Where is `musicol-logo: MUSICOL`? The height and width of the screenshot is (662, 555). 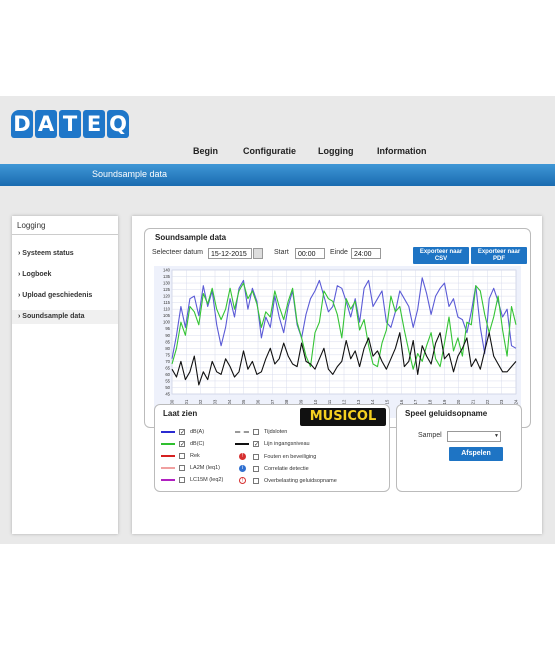 musicol-logo: MUSICOL is located at coordinates (343, 417).